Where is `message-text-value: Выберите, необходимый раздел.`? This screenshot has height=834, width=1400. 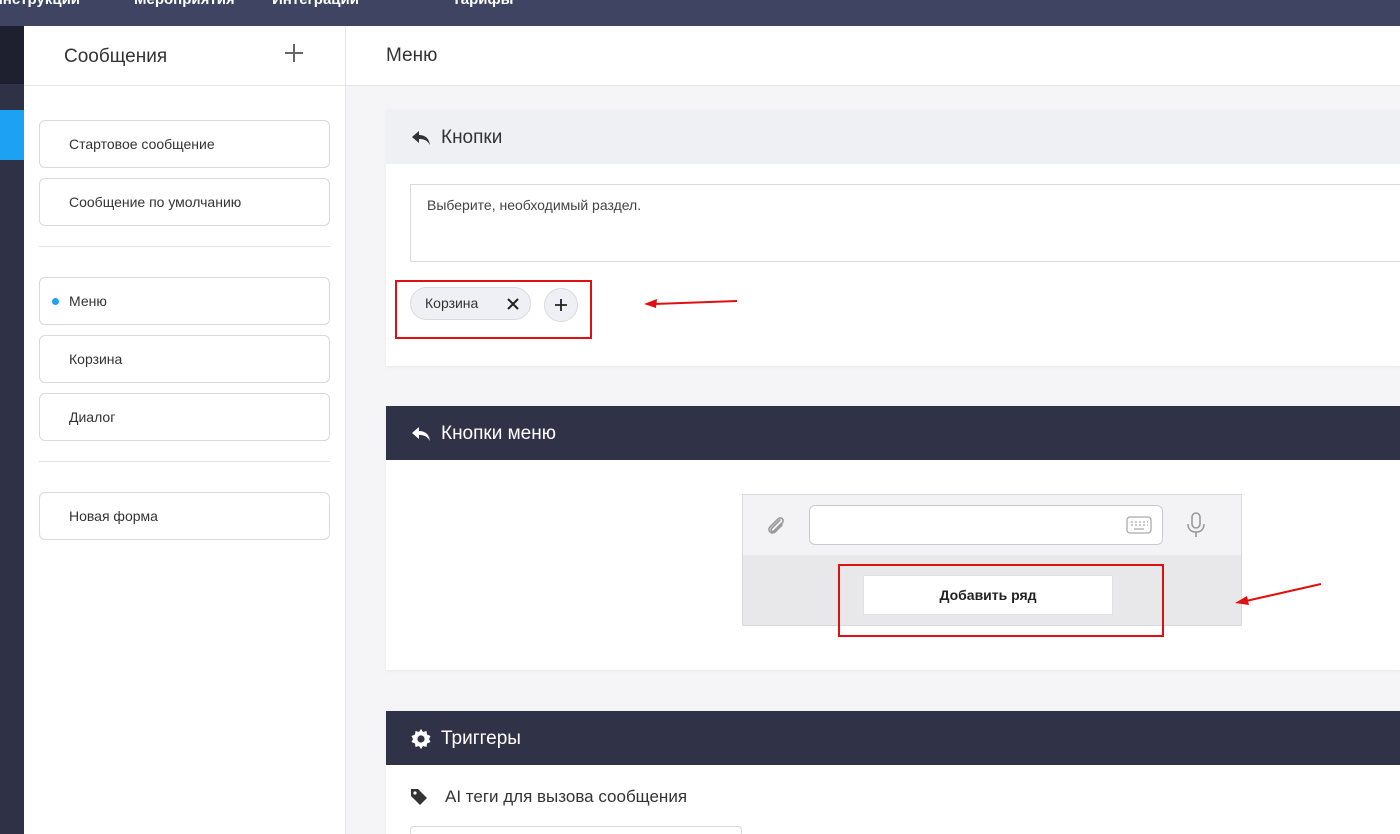 message-text-value: Выберите, необходимый раздел. is located at coordinates (534, 205).